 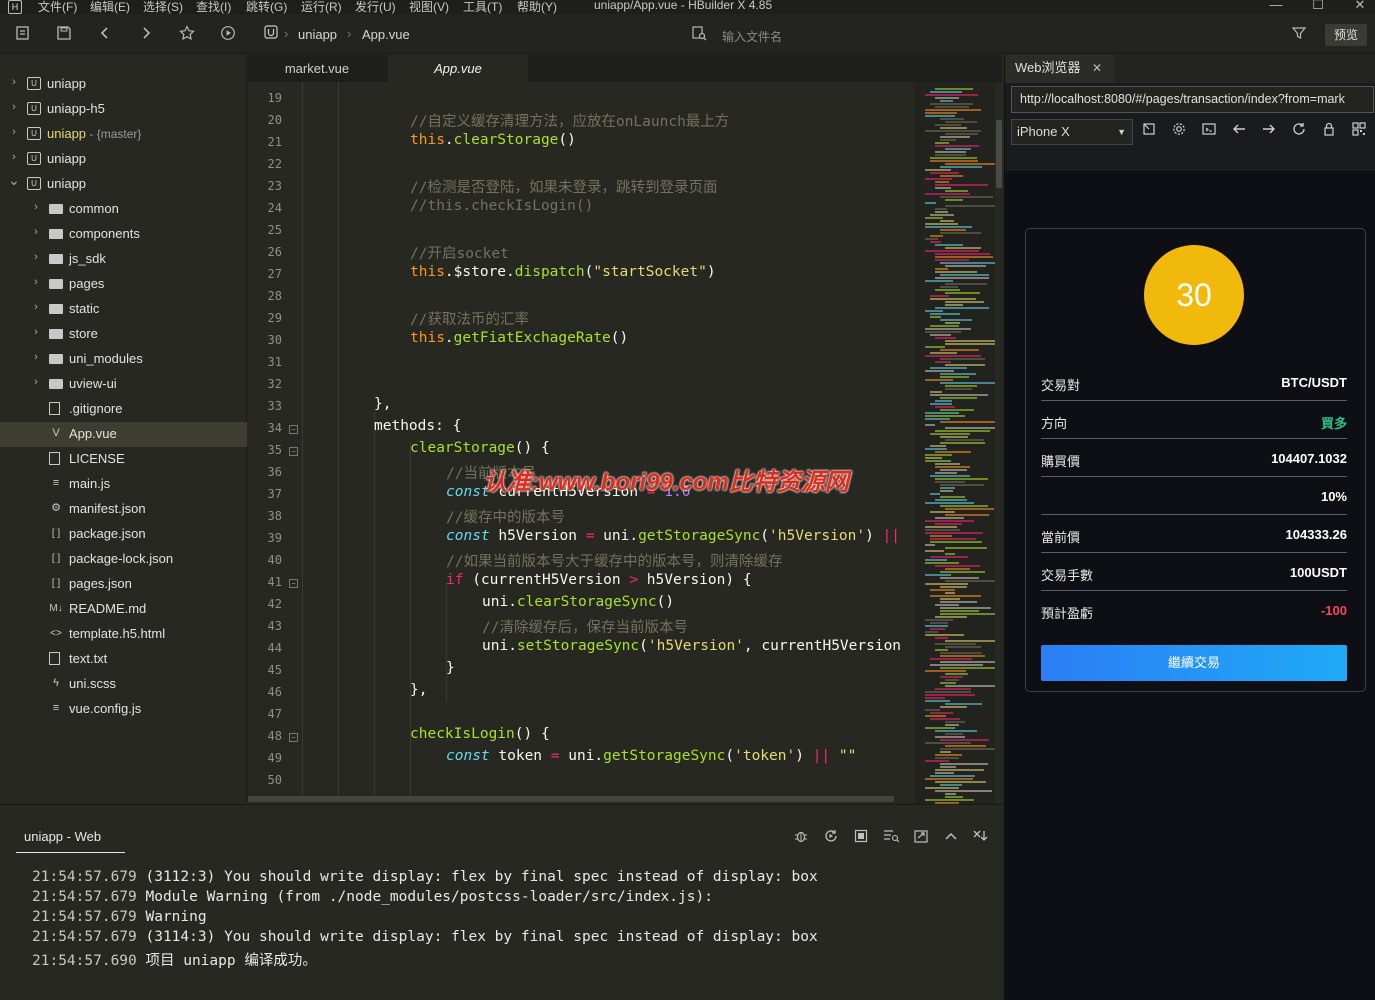 I want to click on menu-view: 视图(V), so click(x=429, y=7).